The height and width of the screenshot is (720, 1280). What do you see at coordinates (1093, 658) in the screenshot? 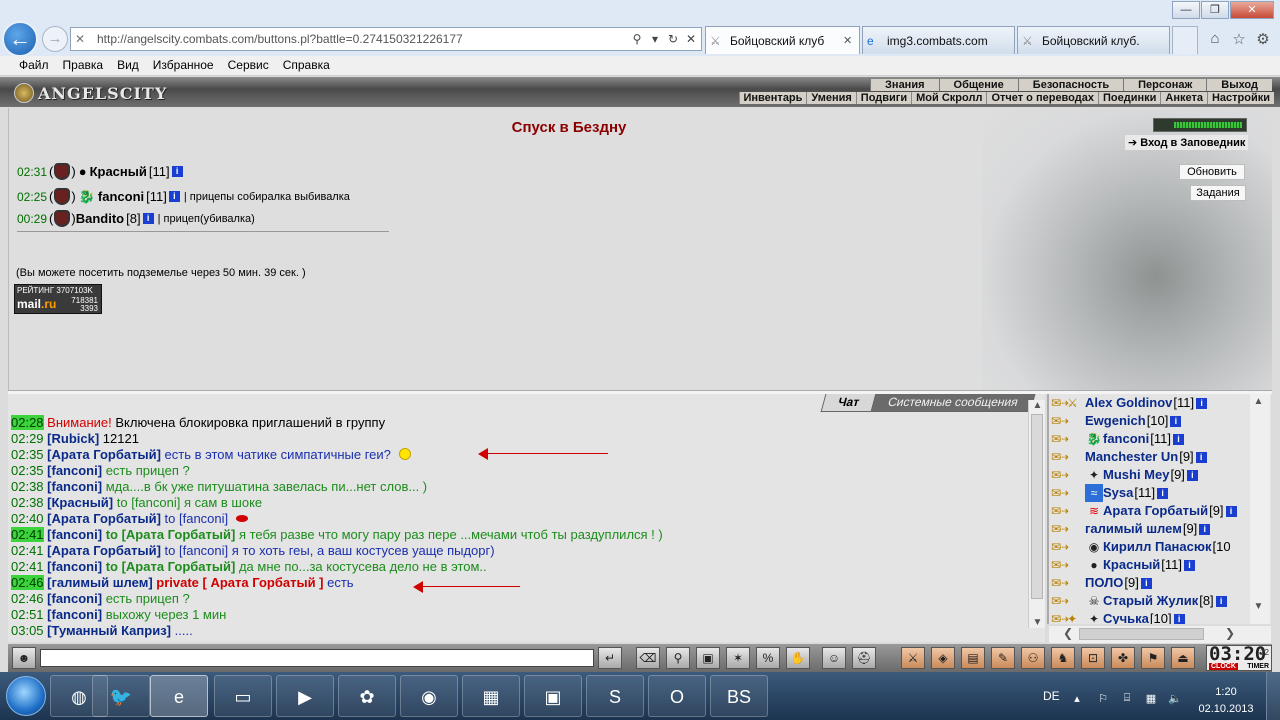
I see `lock-icon: ⊡` at bounding box center [1093, 658].